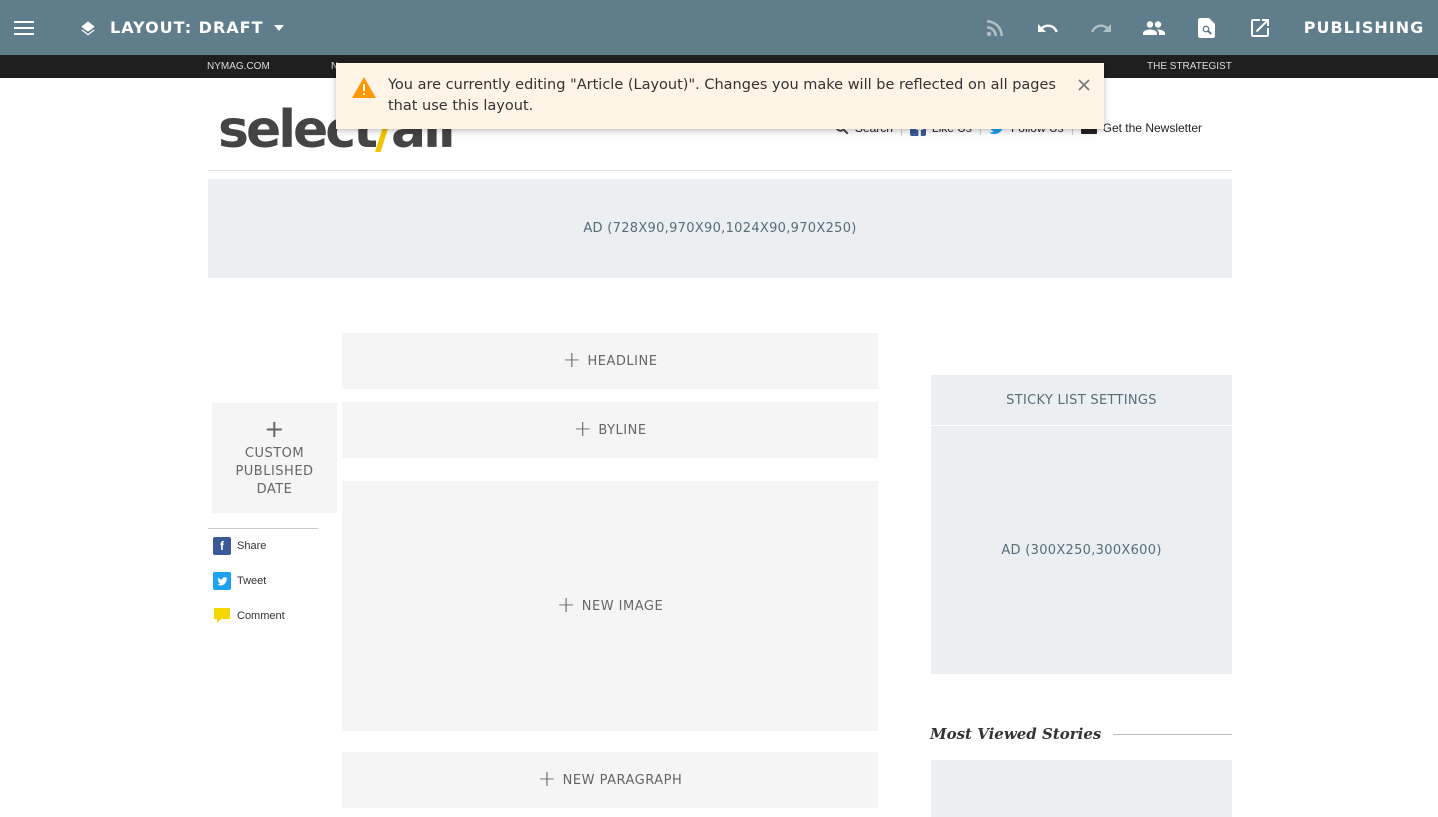 The image size is (1438, 817). What do you see at coordinates (1081, 549) in the screenshot?
I see `ad-sidebar: AD (300X250,300X600)` at bounding box center [1081, 549].